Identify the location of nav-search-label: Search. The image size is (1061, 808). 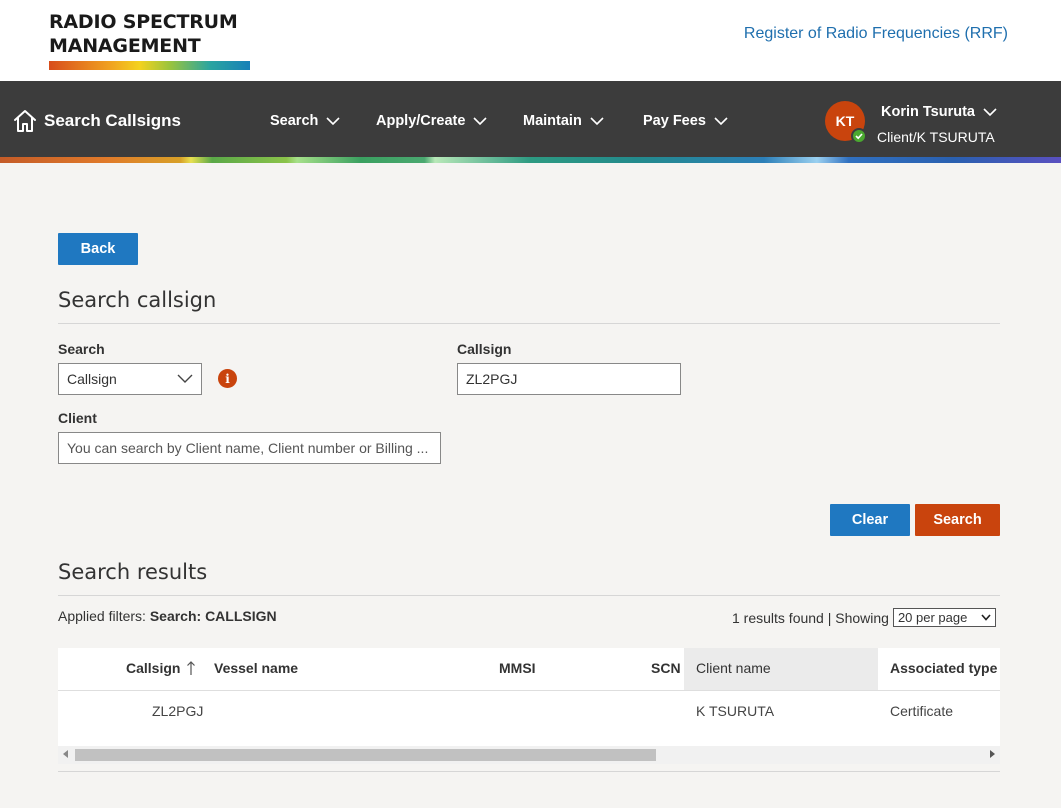
(294, 121).